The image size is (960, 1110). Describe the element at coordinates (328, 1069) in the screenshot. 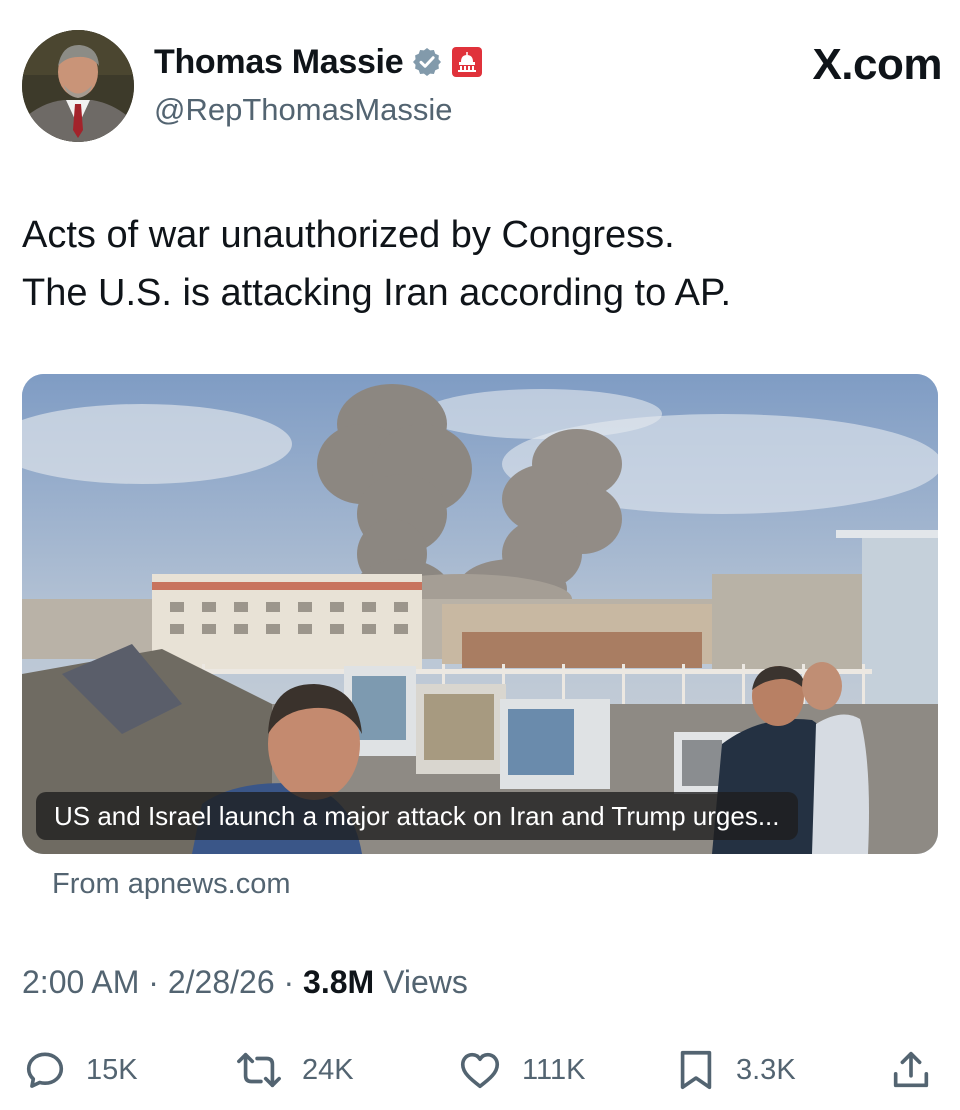

I see `repost-count: 24K` at that location.